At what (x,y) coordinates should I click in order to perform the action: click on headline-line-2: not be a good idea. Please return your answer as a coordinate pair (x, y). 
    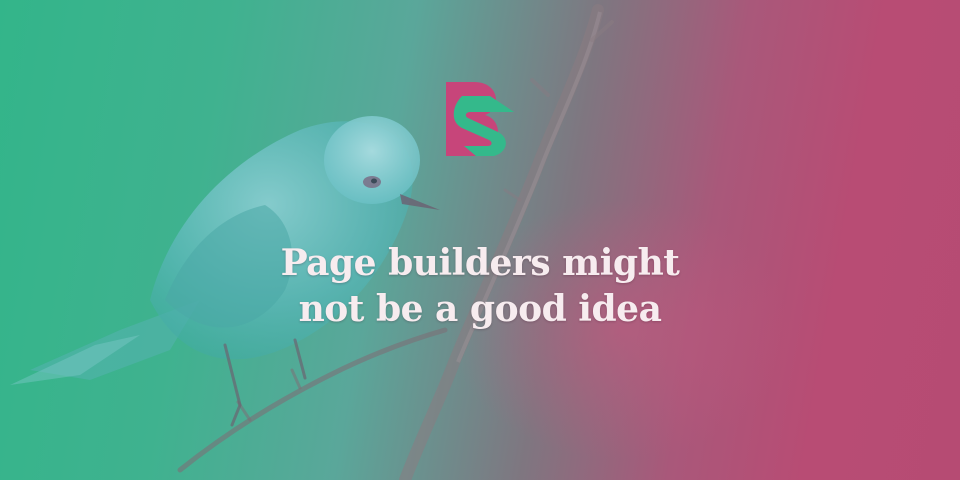
    Looking at the image, I should click on (480, 309).